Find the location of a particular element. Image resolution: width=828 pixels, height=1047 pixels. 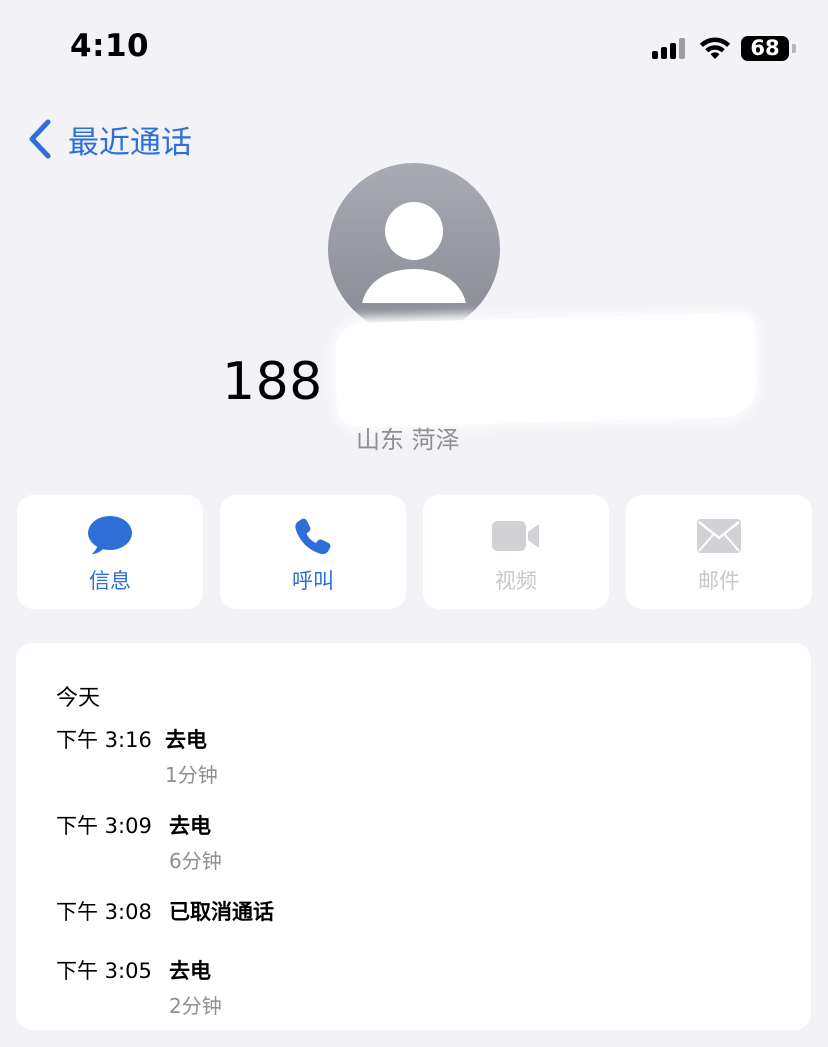

call-time: 下午 3:16 is located at coordinates (104, 740).